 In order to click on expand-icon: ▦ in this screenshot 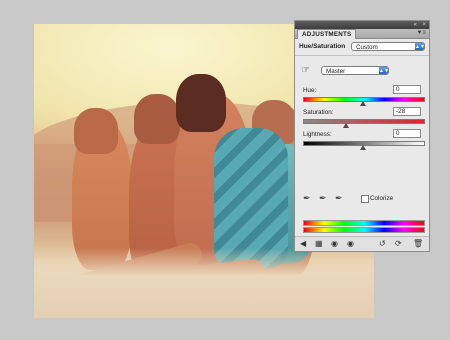, I will do `click(319, 244)`.